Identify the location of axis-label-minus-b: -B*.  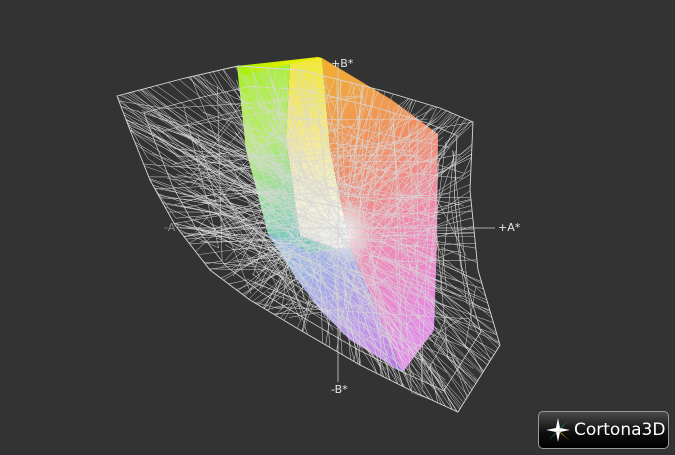
(339, 389).